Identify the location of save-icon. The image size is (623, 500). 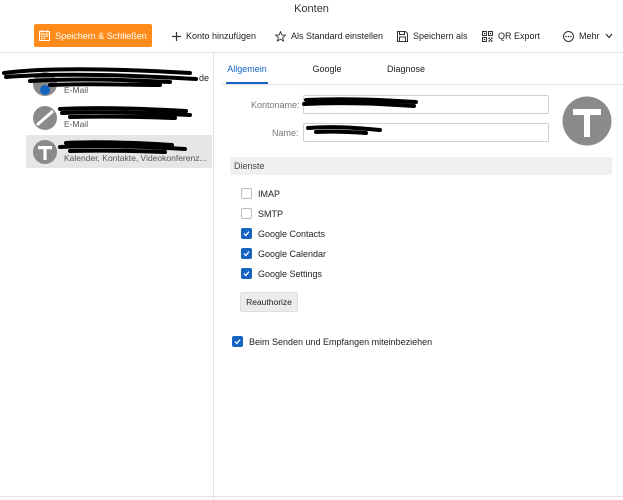
(402, 36).